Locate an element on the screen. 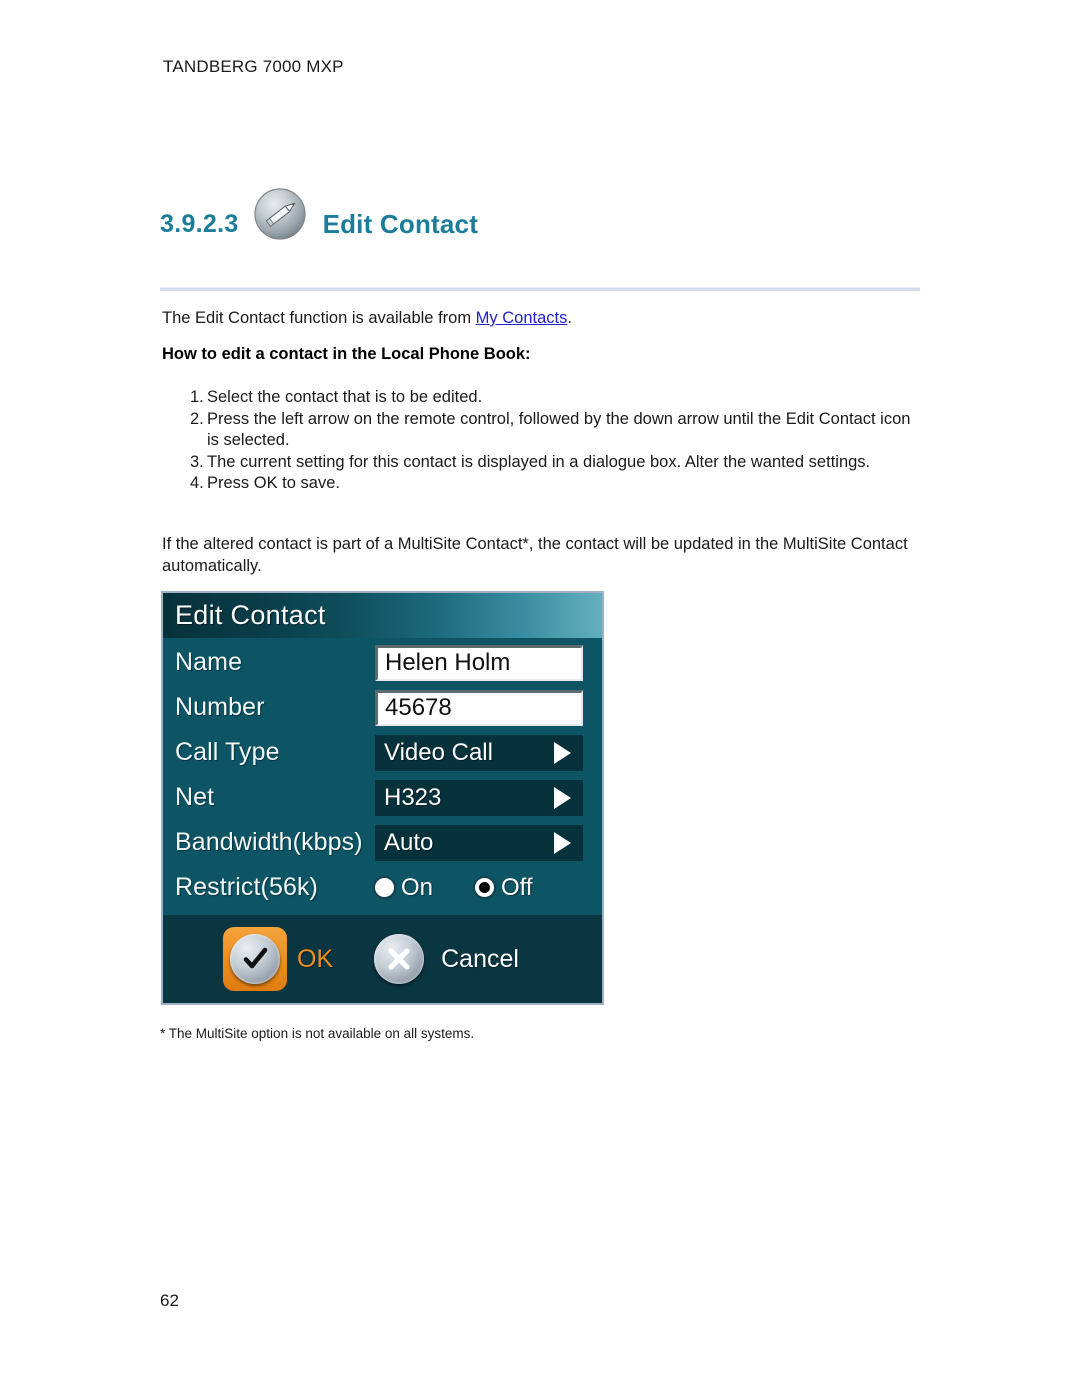 Image resolution: width=1080 pixels, height=1397 pixels. ok-button-highlight is located at coordinates (255, 959).